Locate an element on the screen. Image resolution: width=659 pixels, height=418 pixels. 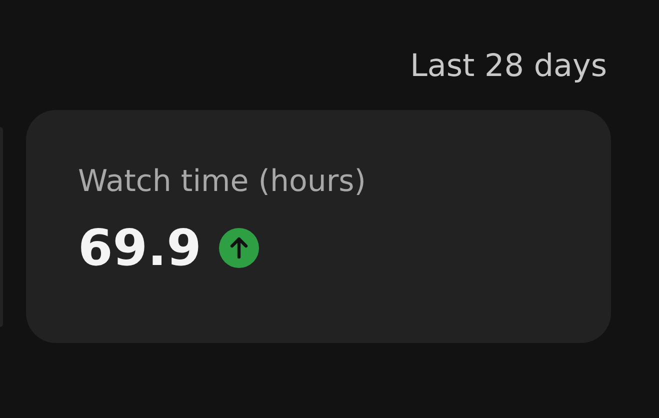
metric-label: Watch time (hours) is located at coordinates (223, 182).